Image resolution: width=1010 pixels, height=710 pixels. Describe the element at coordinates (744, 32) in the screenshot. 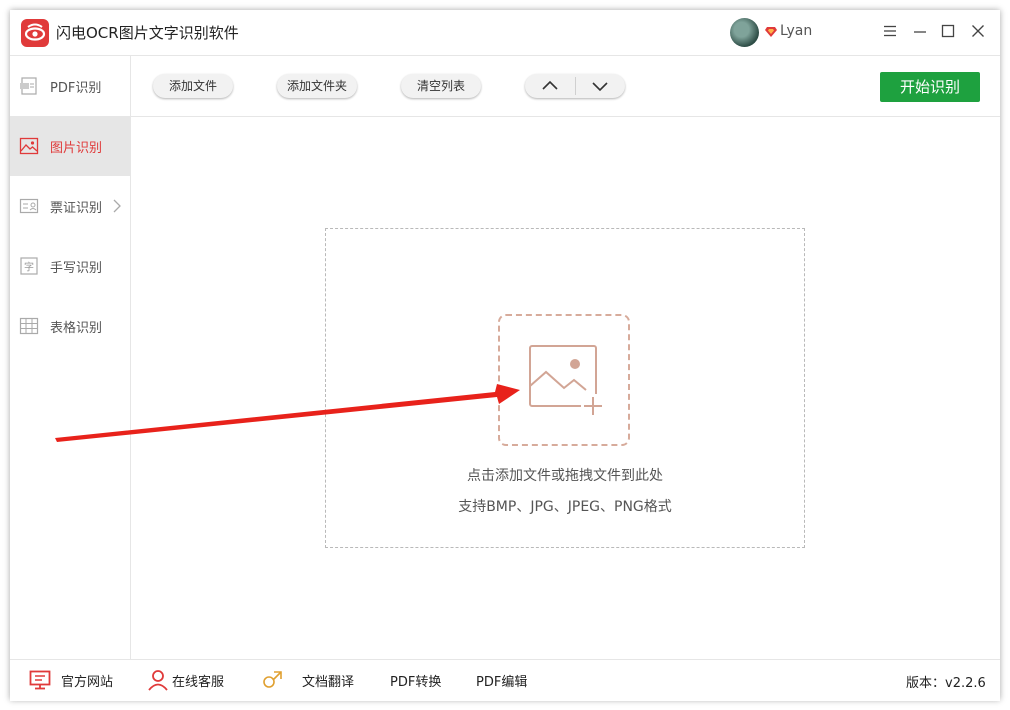

I see `avatar` at that location.